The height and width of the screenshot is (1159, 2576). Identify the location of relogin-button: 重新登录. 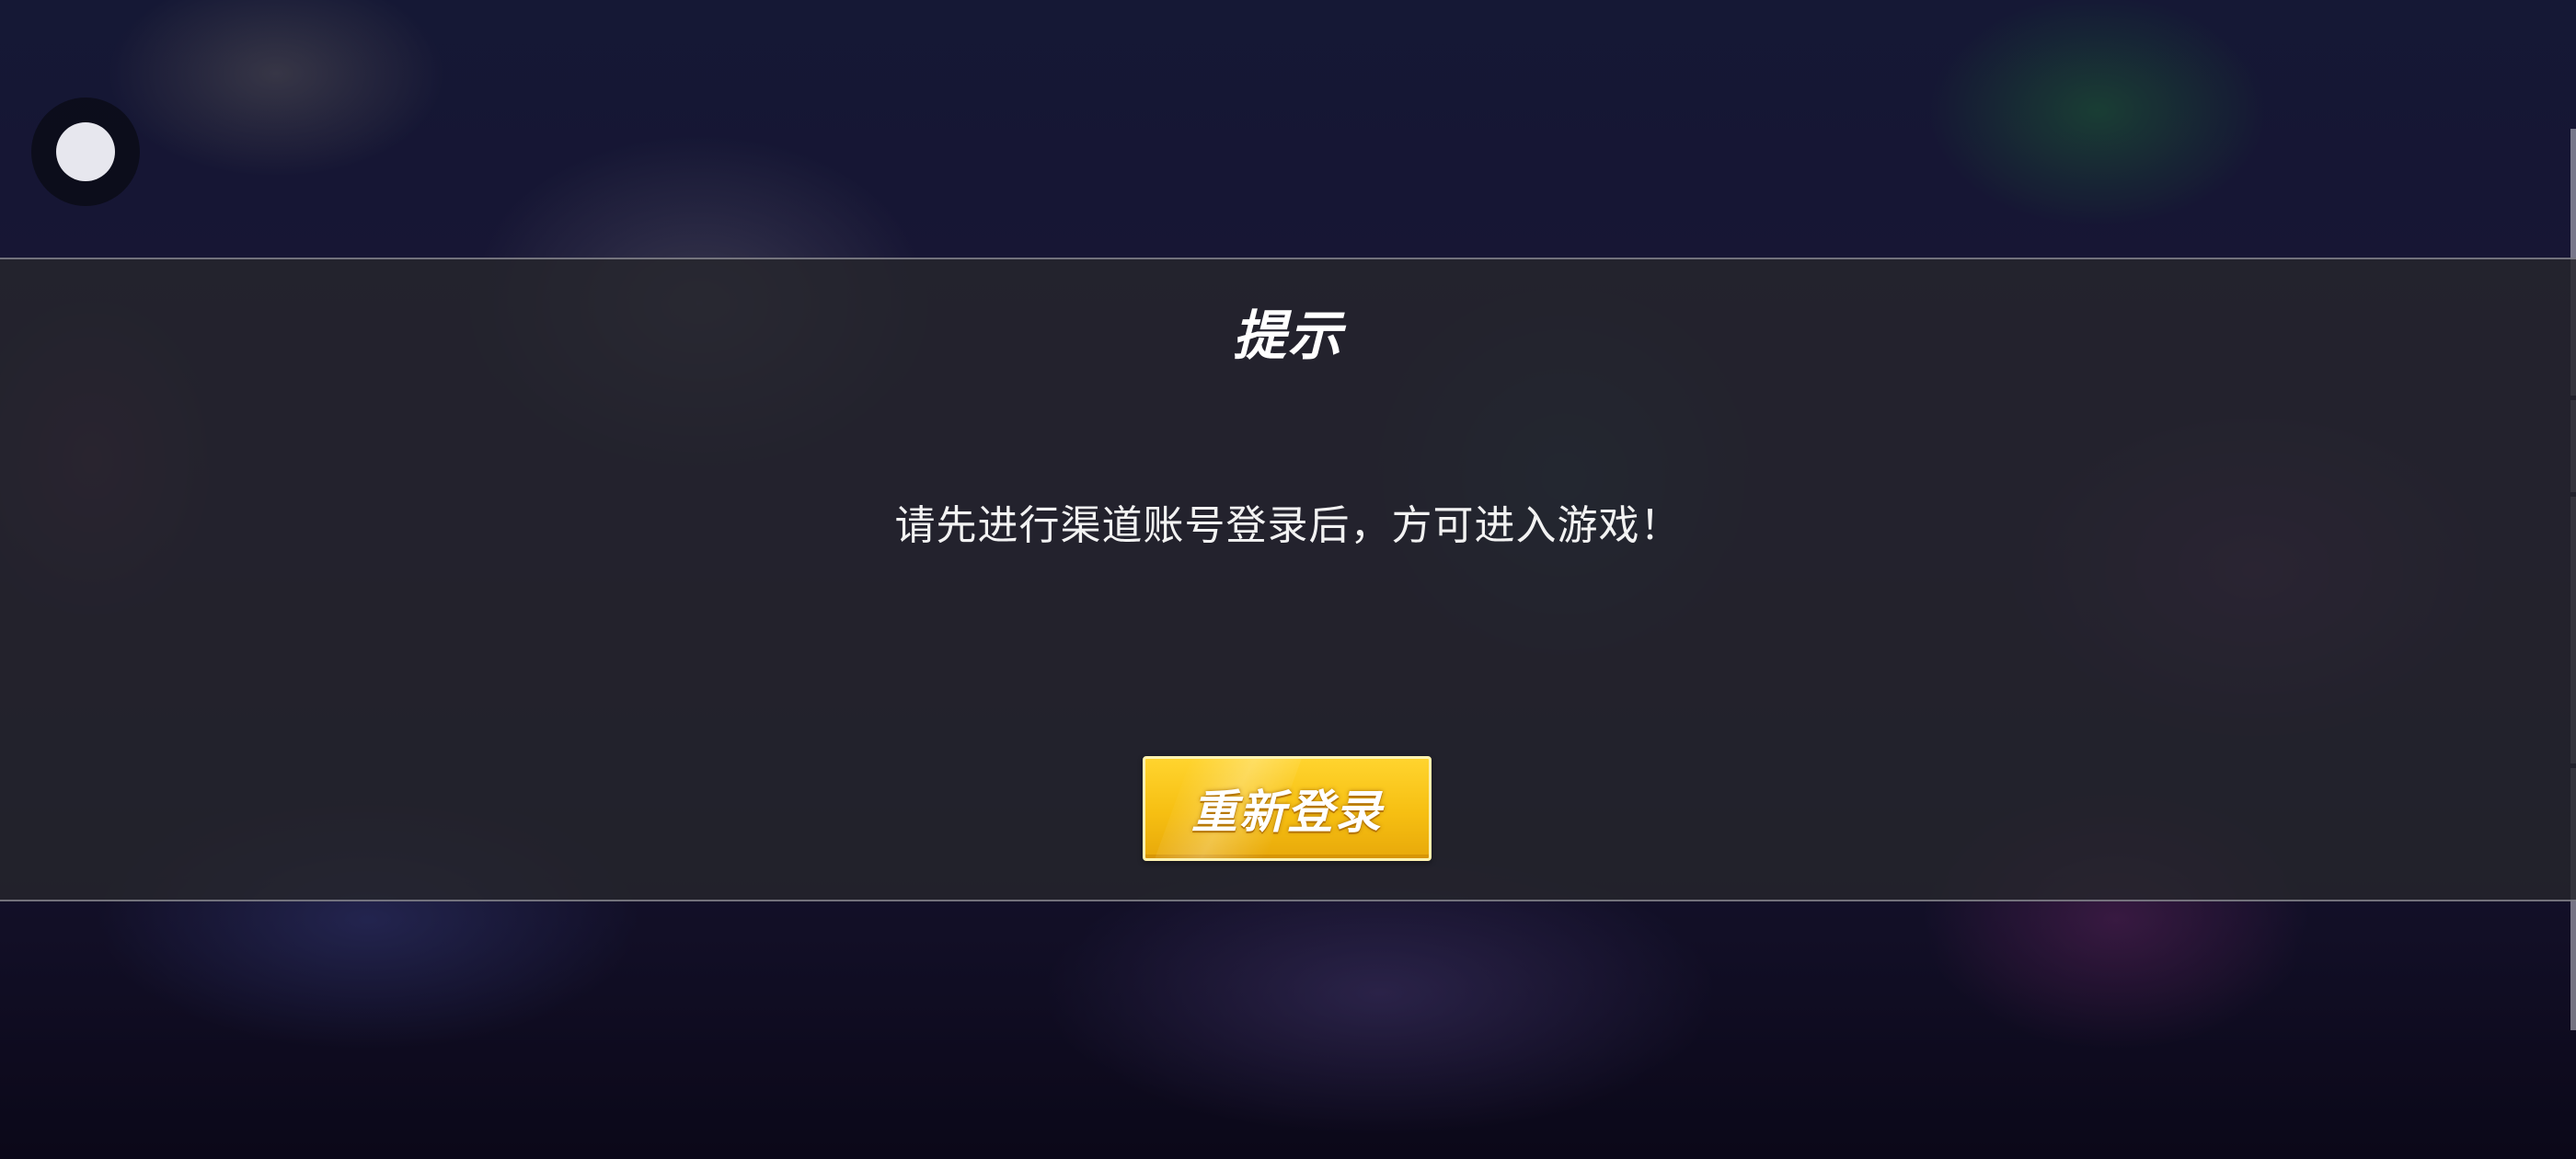
(1287, 808).